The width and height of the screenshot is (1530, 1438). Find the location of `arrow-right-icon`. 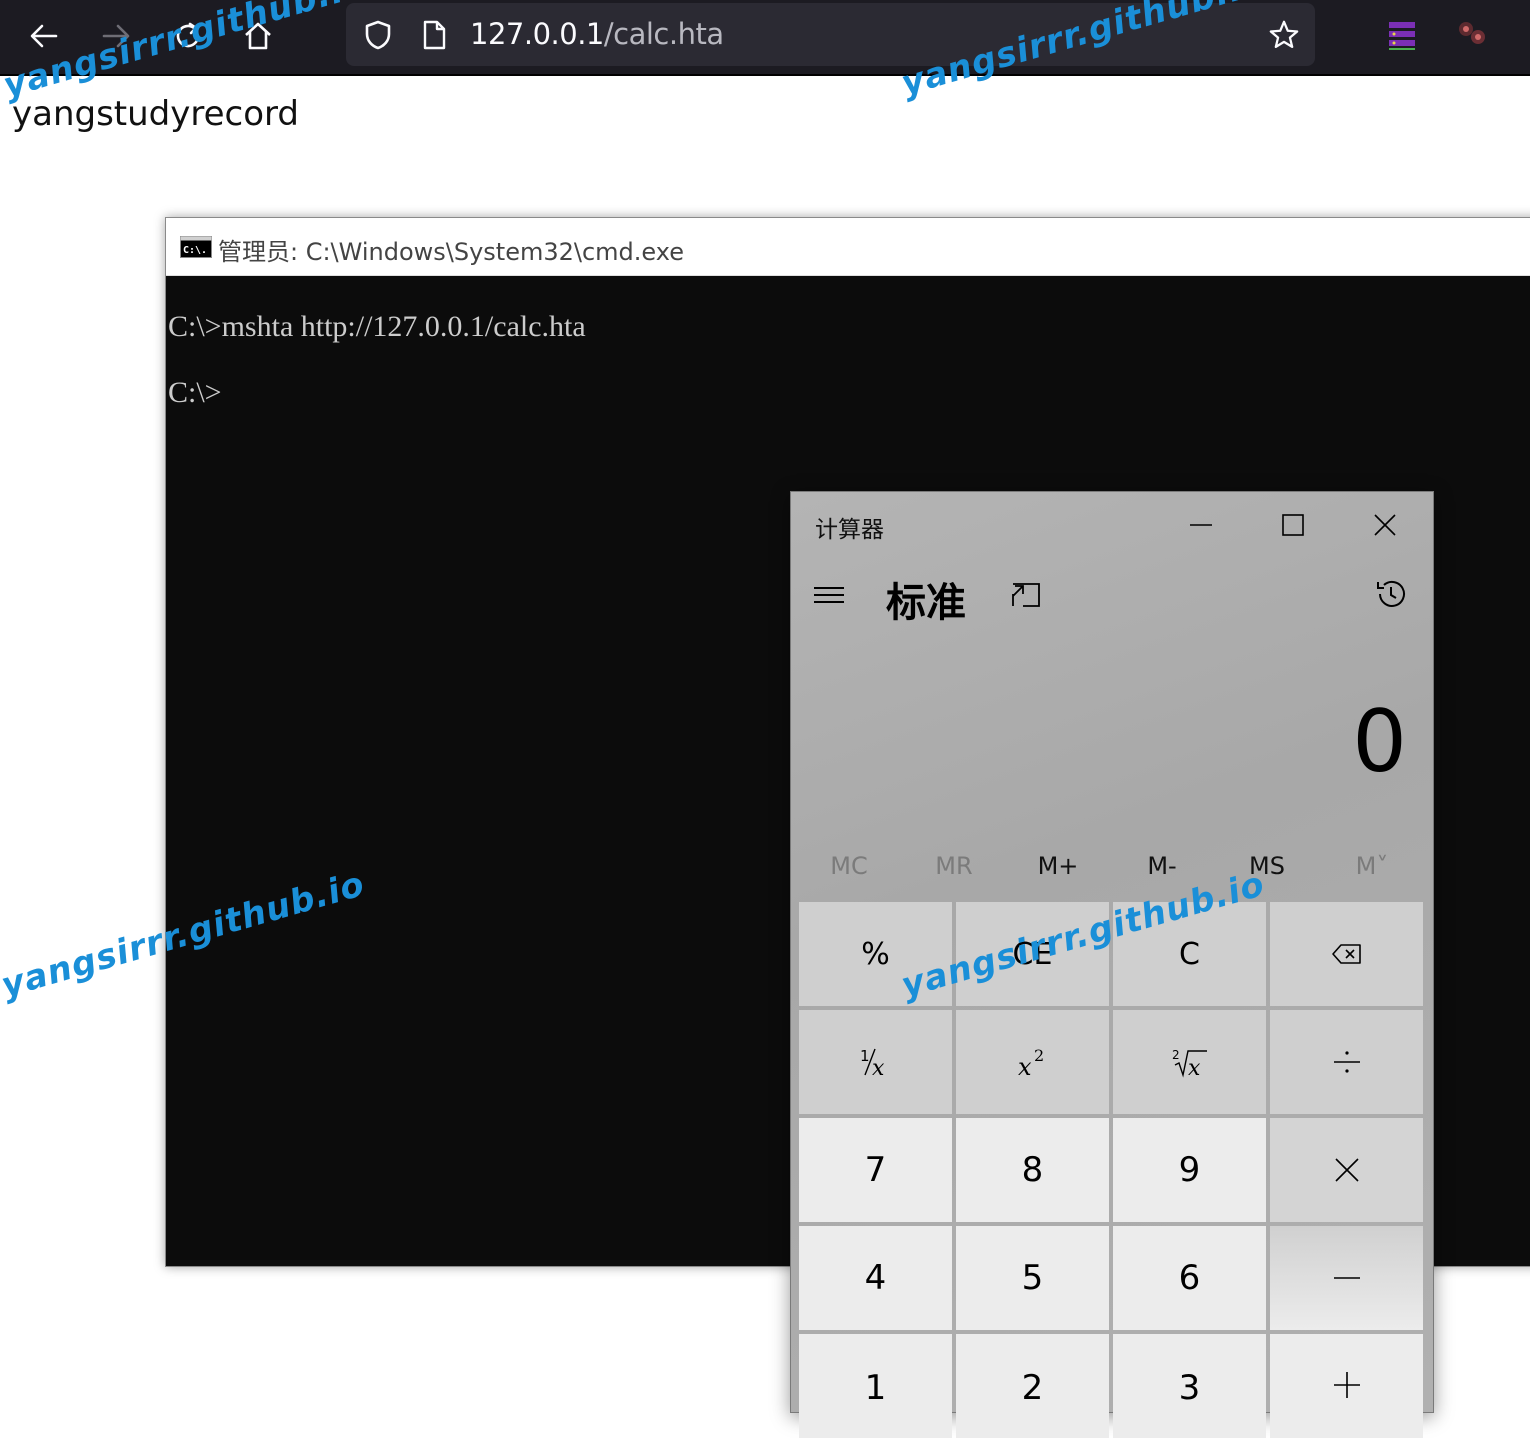

arrow-right-icon is located at coordinates (116, 36).